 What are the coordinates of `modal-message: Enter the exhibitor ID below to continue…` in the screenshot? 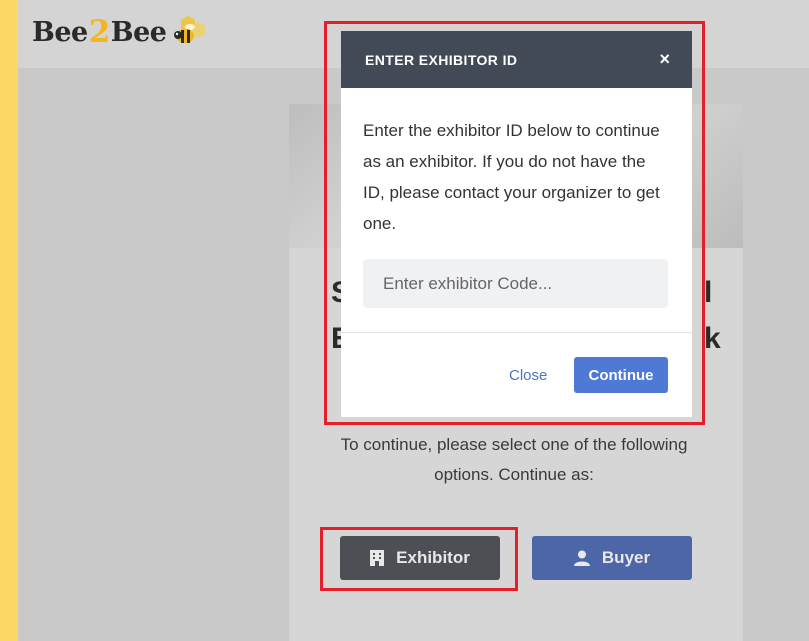 It's located at (511, 177).